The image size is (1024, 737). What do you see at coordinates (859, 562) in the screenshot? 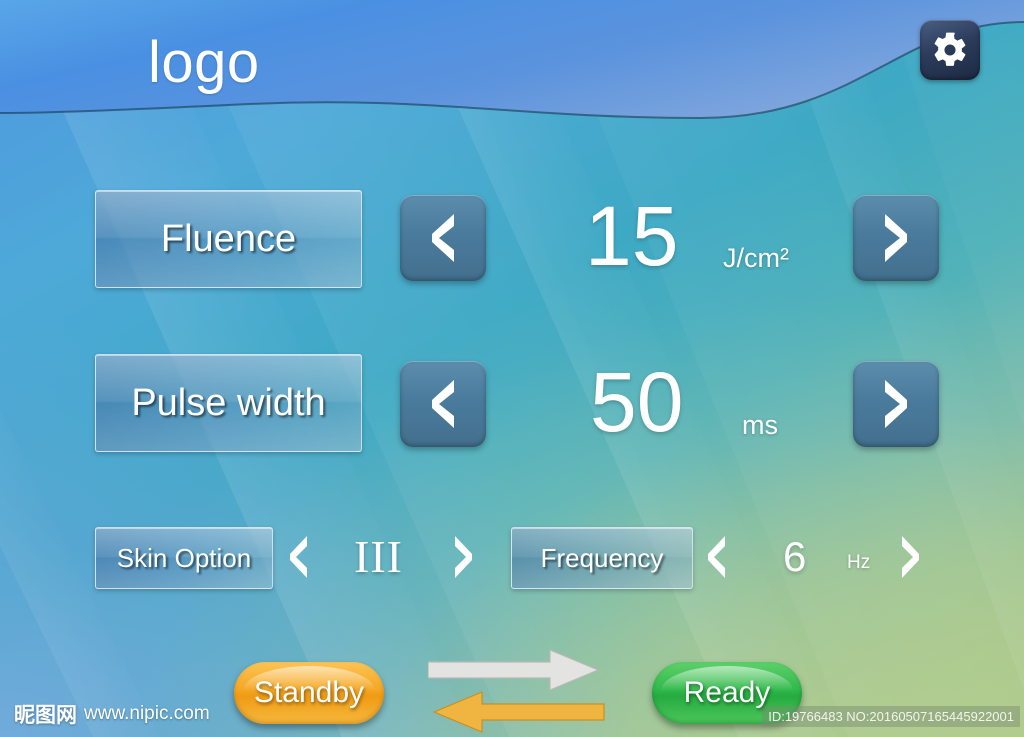
I see `frequency-unit: Hz` at bounding box center [859, 562].